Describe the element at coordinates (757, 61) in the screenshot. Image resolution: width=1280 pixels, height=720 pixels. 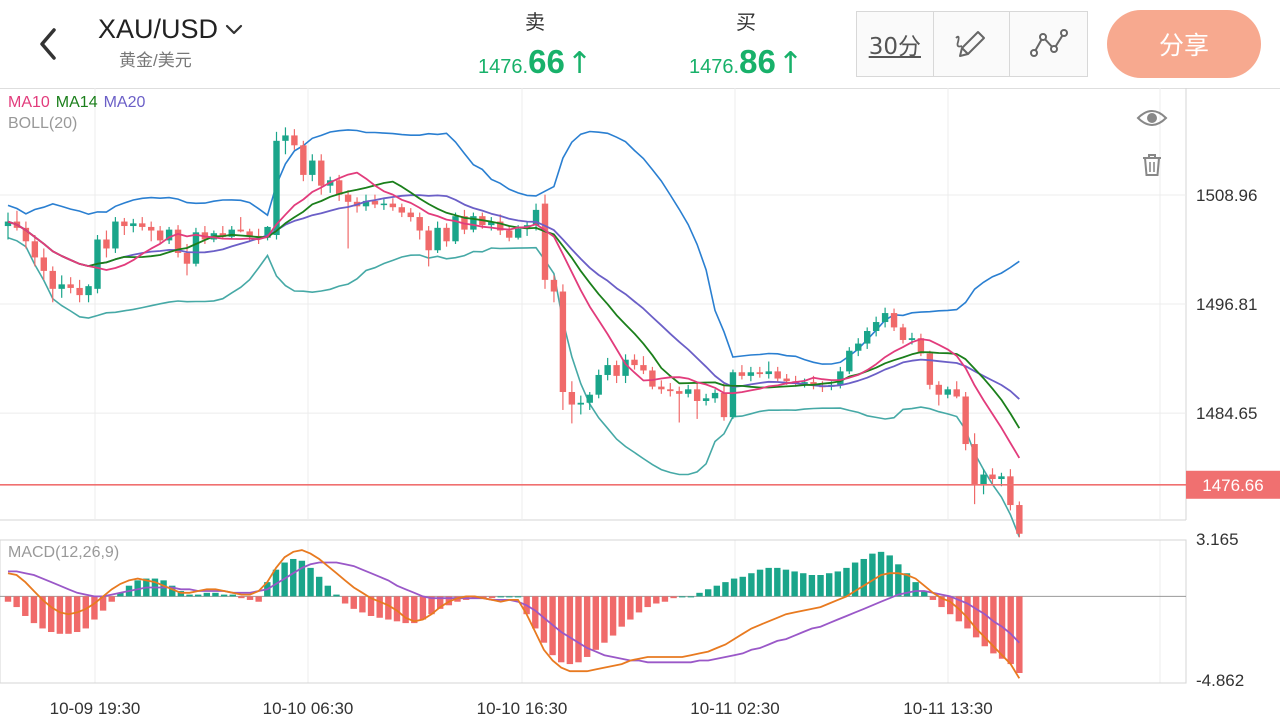
I see `buy-price-main: 86` at that location.